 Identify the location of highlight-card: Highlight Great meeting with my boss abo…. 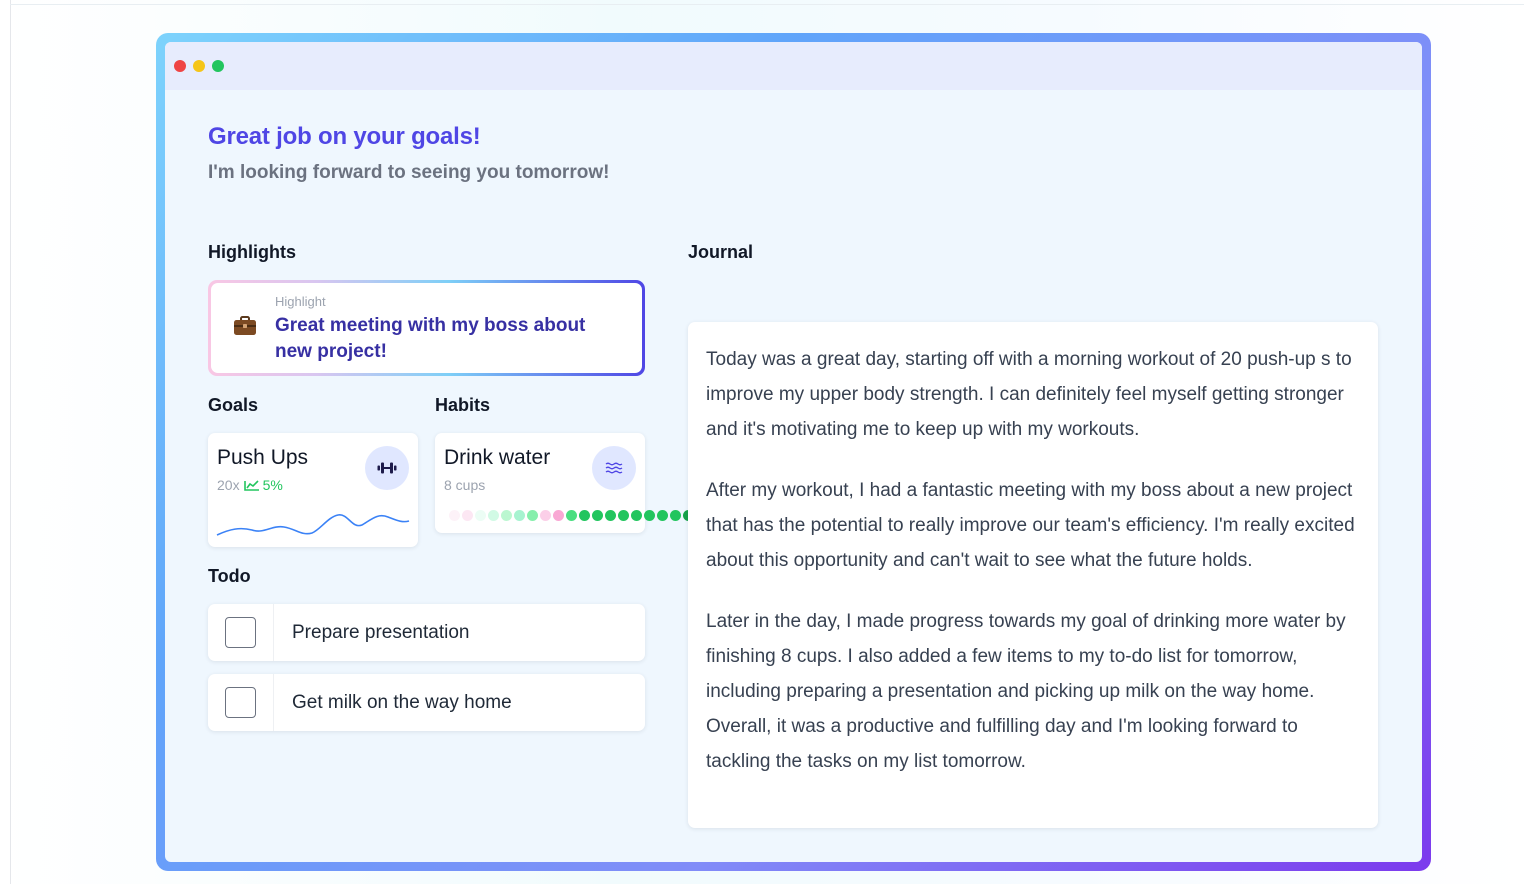
(426, 328).